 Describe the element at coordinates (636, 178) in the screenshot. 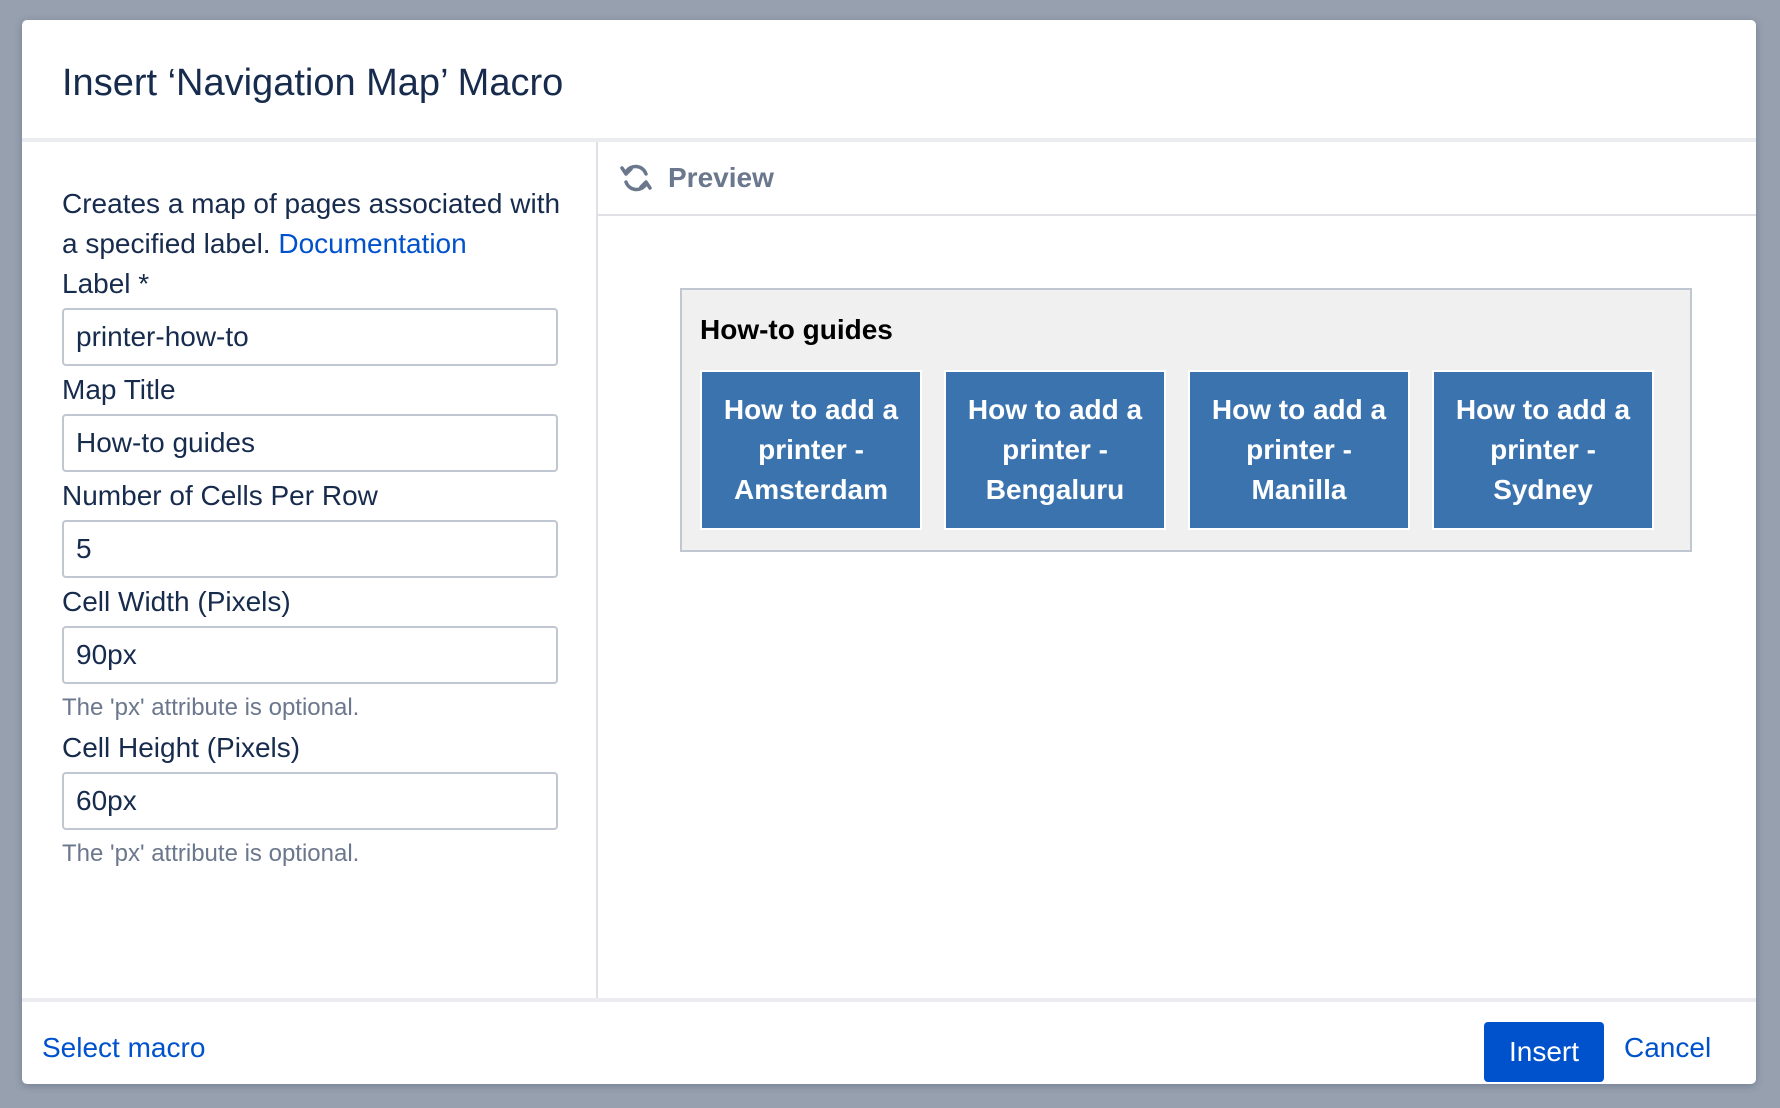

I see `refresh-icon` at that location.